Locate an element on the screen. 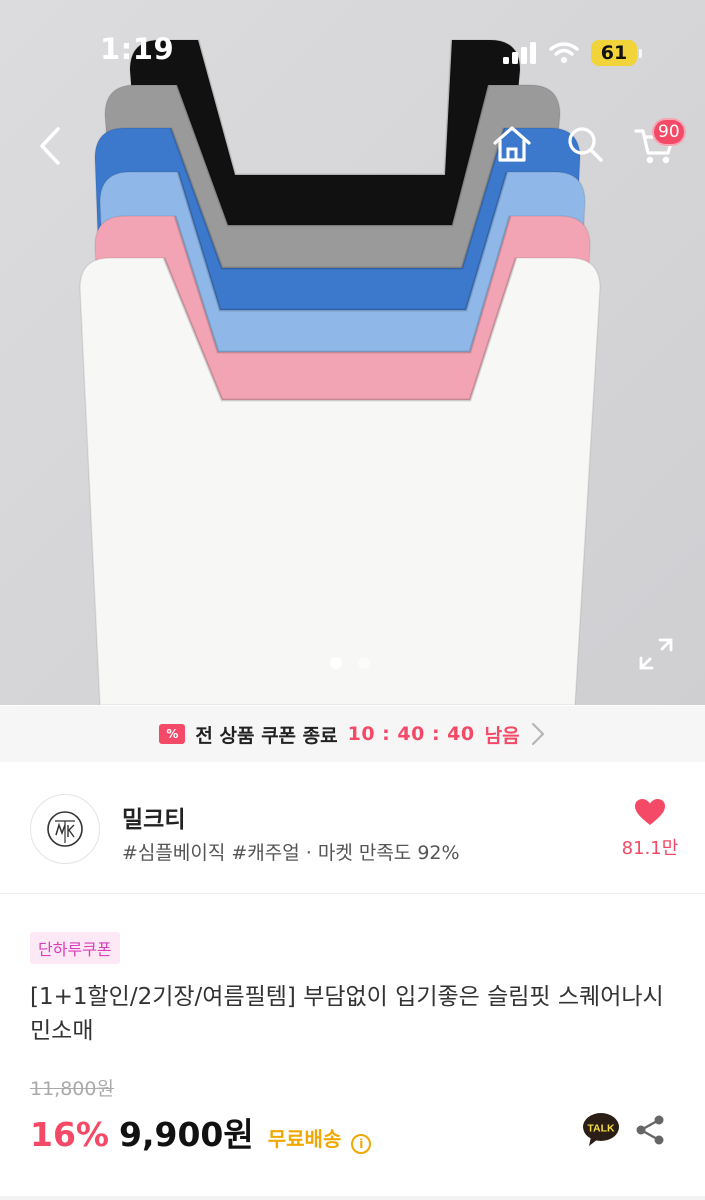  kakaotalk-share-button: TALK is located at coordinates (601, 1130).